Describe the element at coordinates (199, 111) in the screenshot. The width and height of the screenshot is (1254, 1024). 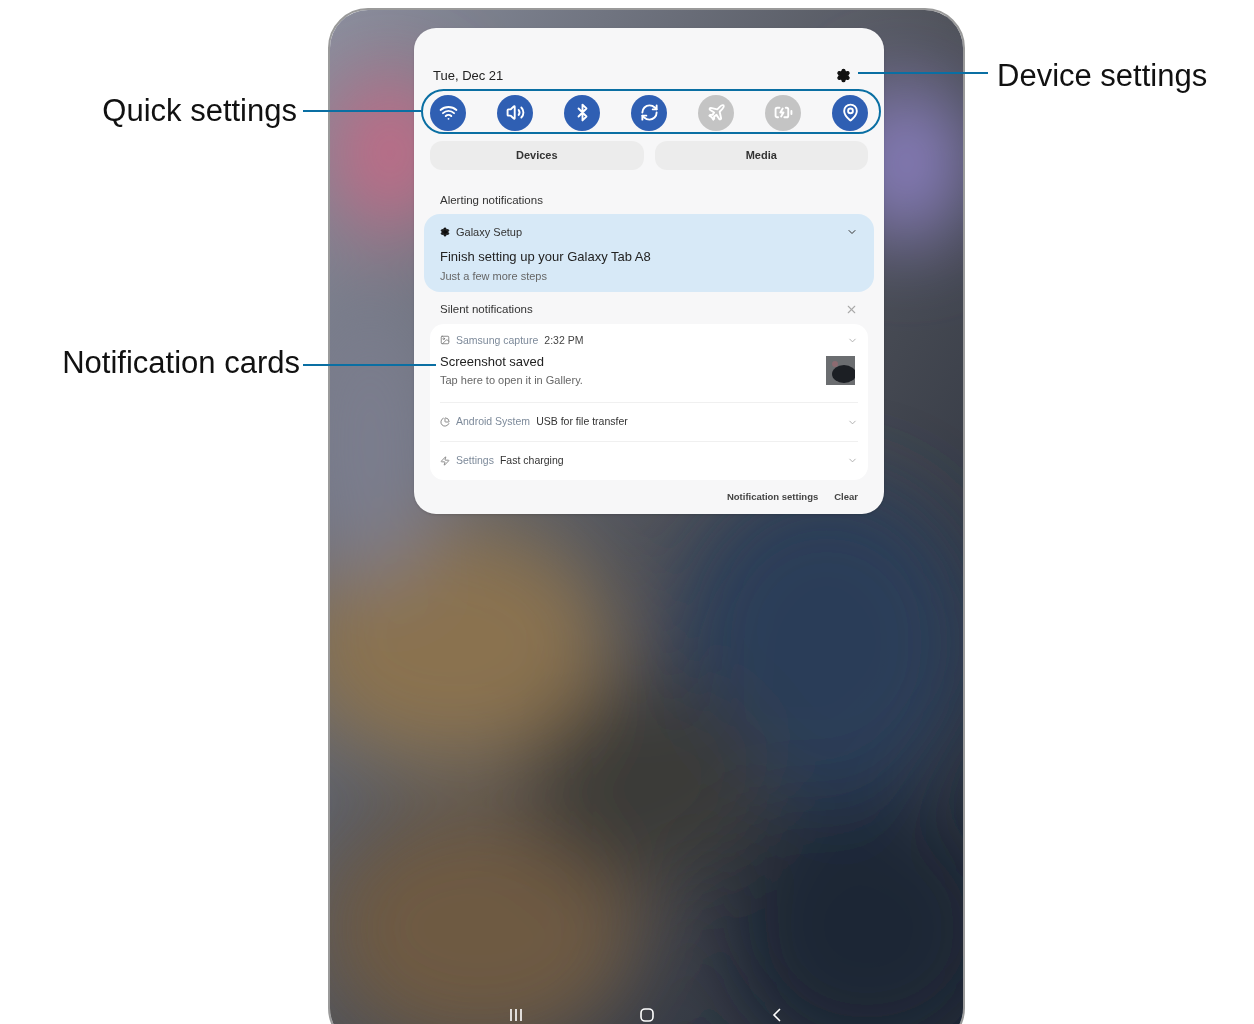
I see `callout-label: Quick settings` at that location.